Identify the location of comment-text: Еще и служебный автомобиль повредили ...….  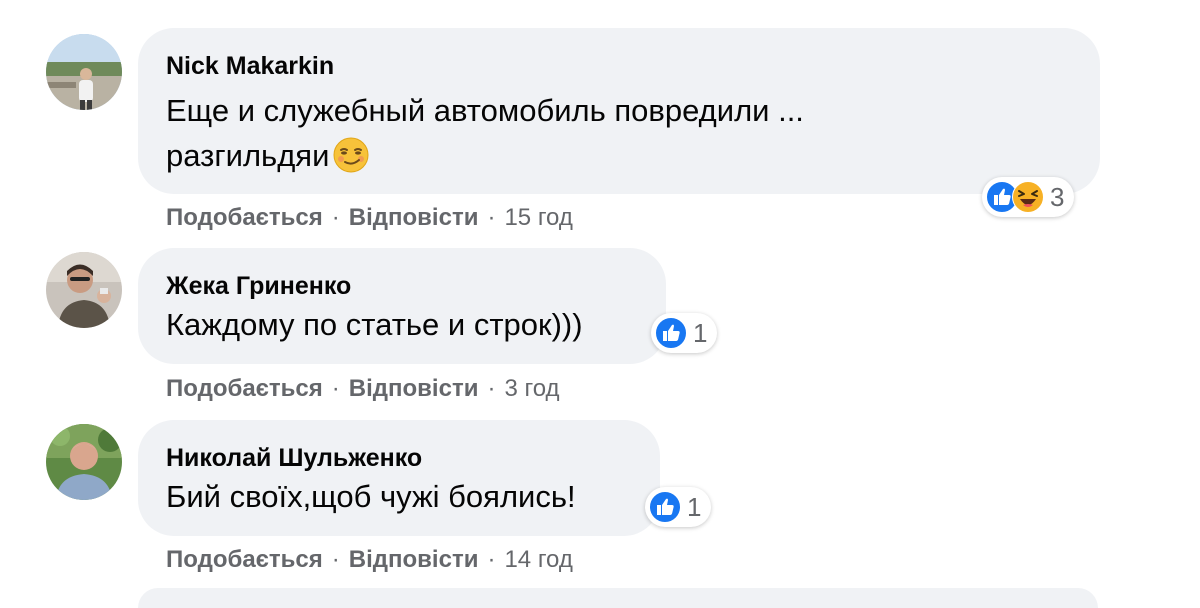
(619, 136).